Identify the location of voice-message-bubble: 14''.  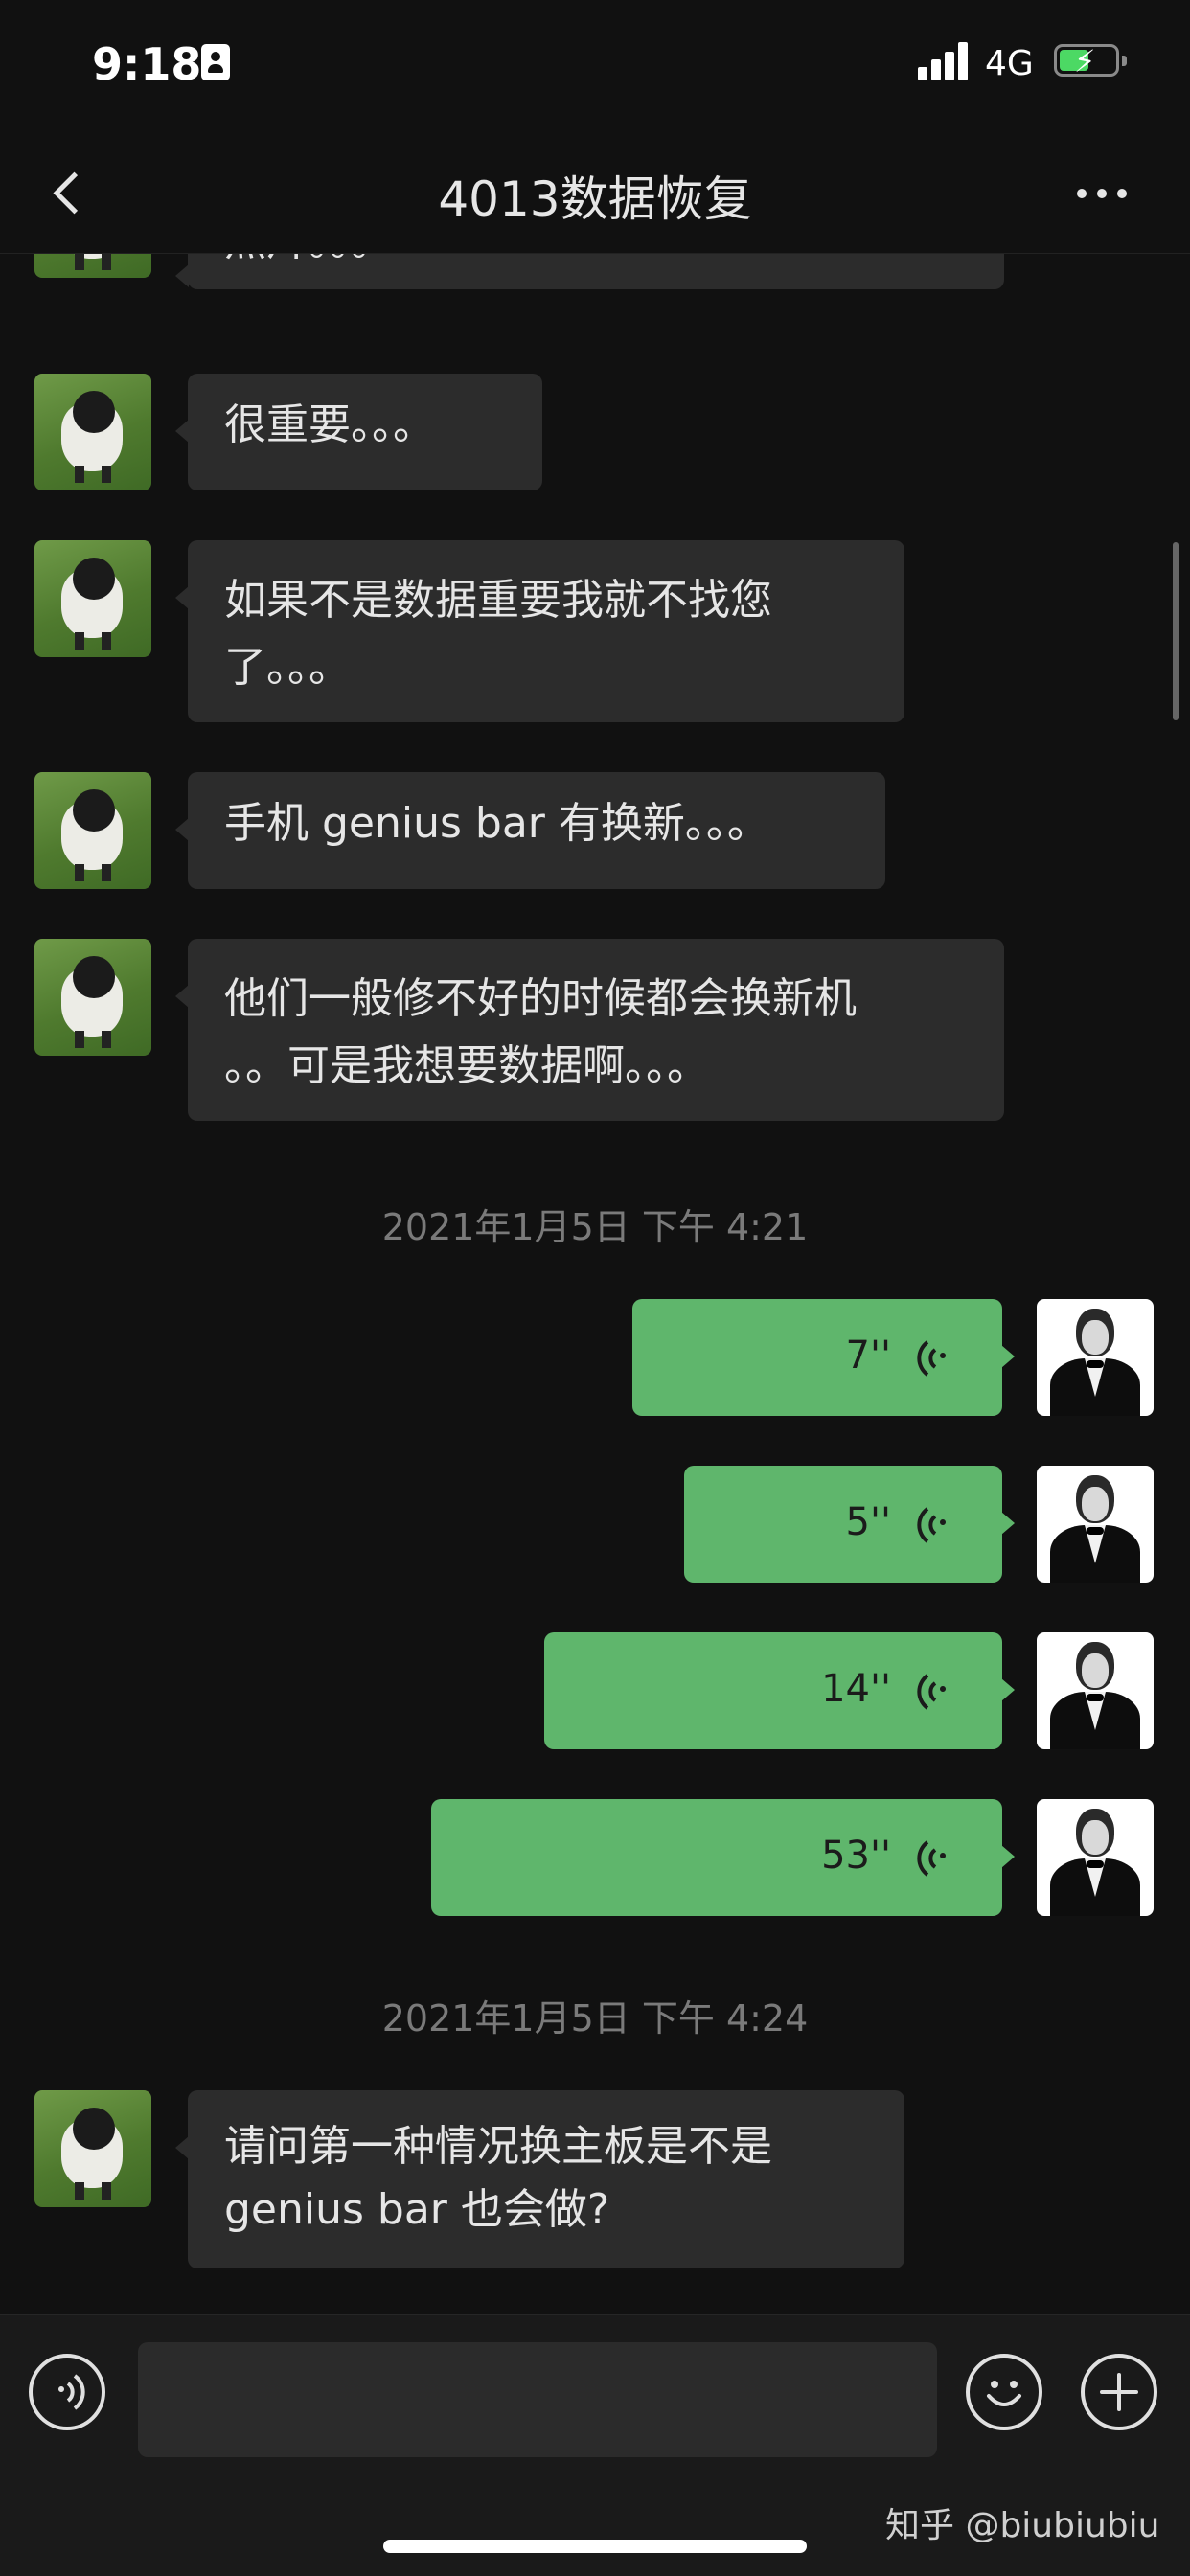
(779, 1691).